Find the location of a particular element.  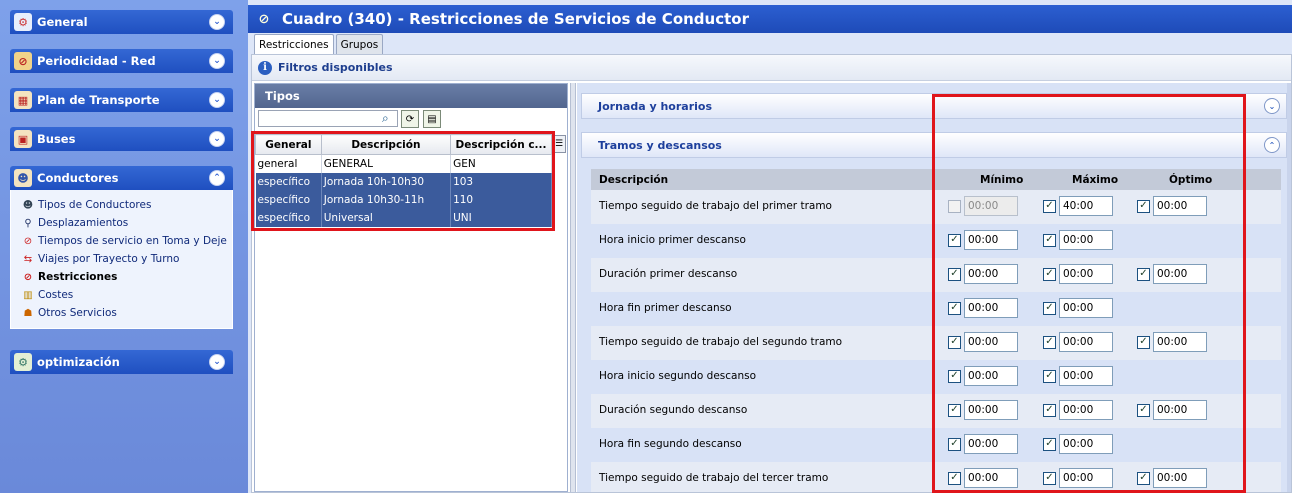

panel-header-buses: ▣ Buses ⌄ is located at coordinates (121, 139).